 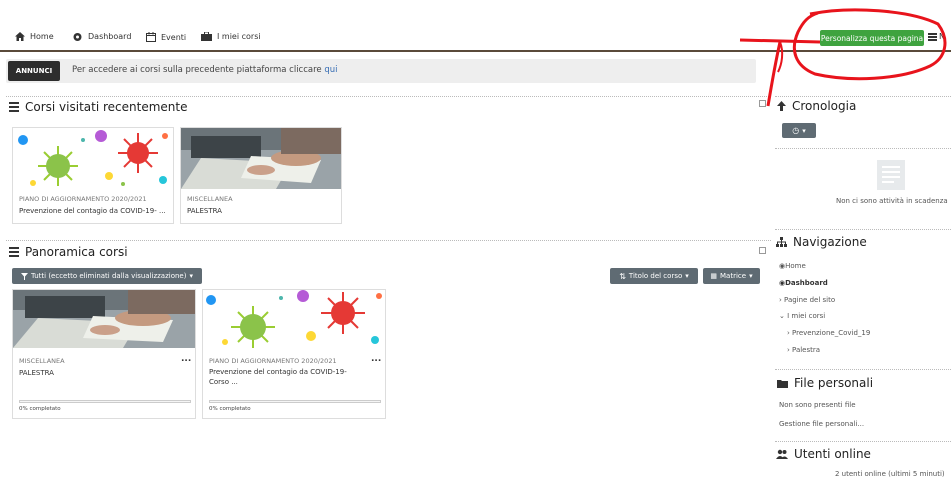 I want to click on nav-dashboard: Dashboard, so click(x=101, y=36).